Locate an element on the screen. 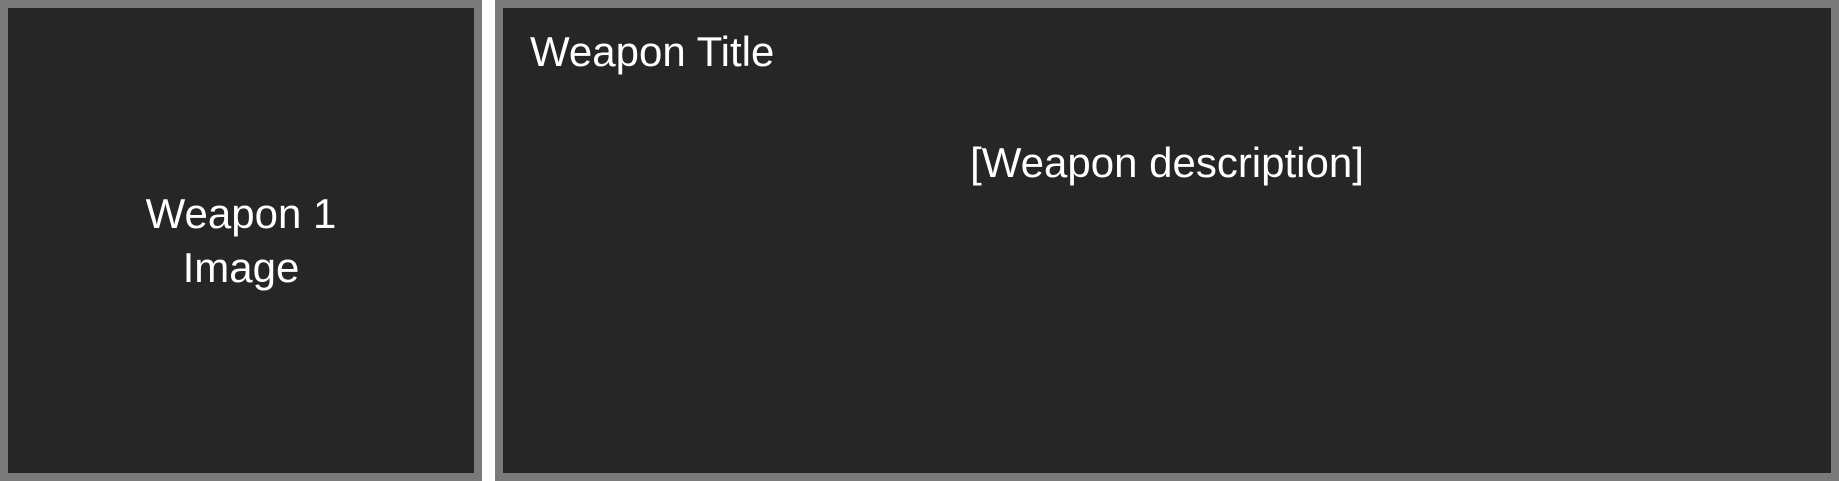 The height and width of the screenshot is (481, 1839). weapon-image-placeholder: Weapon 1 Image is located at coordinates (241, 241).